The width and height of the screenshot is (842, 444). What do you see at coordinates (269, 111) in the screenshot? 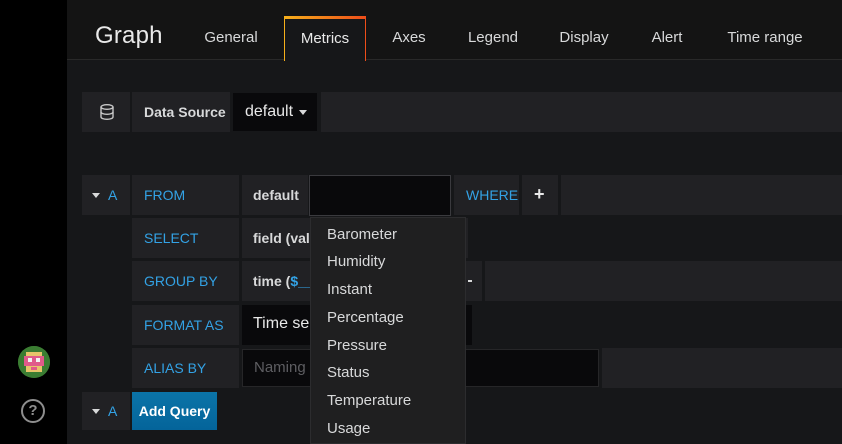
I see `datasource-value: default` at bounding box center [269, 111].